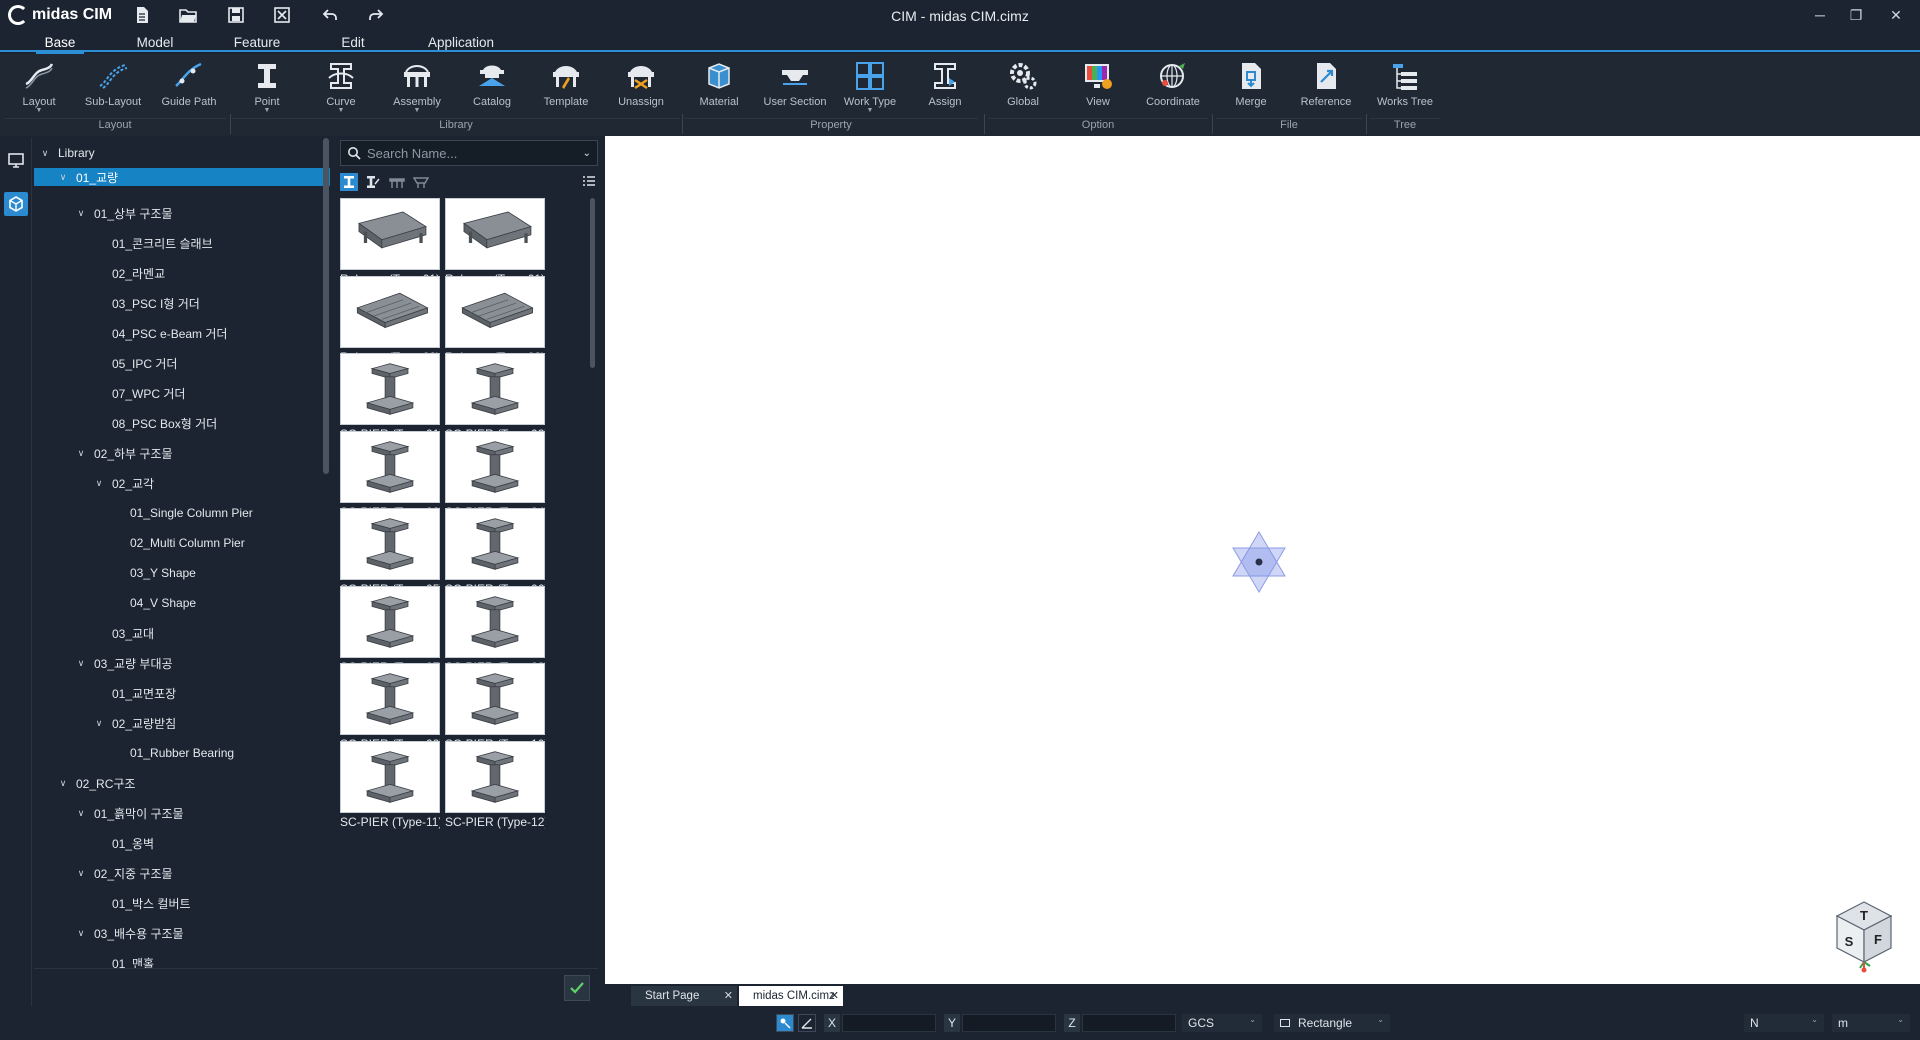  I want to click on tree-item-02-교각: ∨ 02_교각, so click(182, 483).